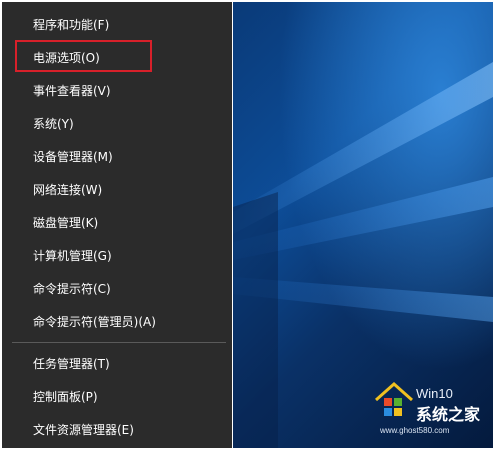 This screenshot has height=450, width=495. I want to click on watermark: Win10 系统之家 www.ghost580.com, so click(432, 408).